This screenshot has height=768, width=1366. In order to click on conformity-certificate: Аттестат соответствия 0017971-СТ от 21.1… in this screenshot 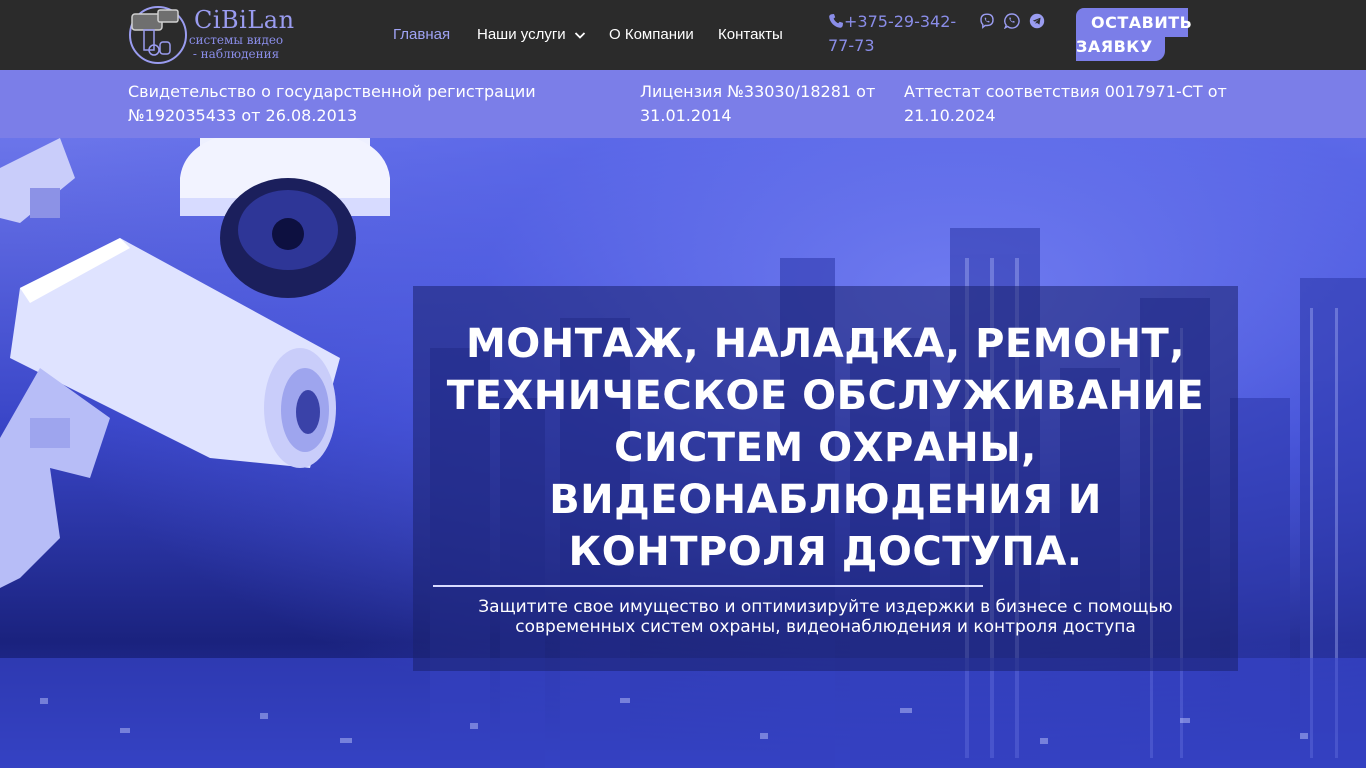, I will do `click(1065, 103)`.